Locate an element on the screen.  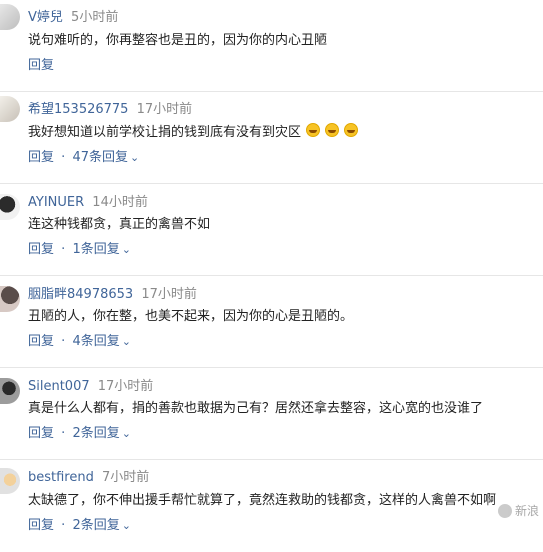
watermark: 新浪 is located at coordinates (518, 510).